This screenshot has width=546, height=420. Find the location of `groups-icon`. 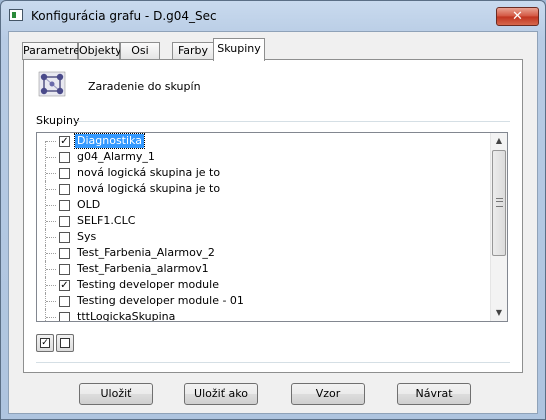

groups-icon is located at coordinates (52, 84).